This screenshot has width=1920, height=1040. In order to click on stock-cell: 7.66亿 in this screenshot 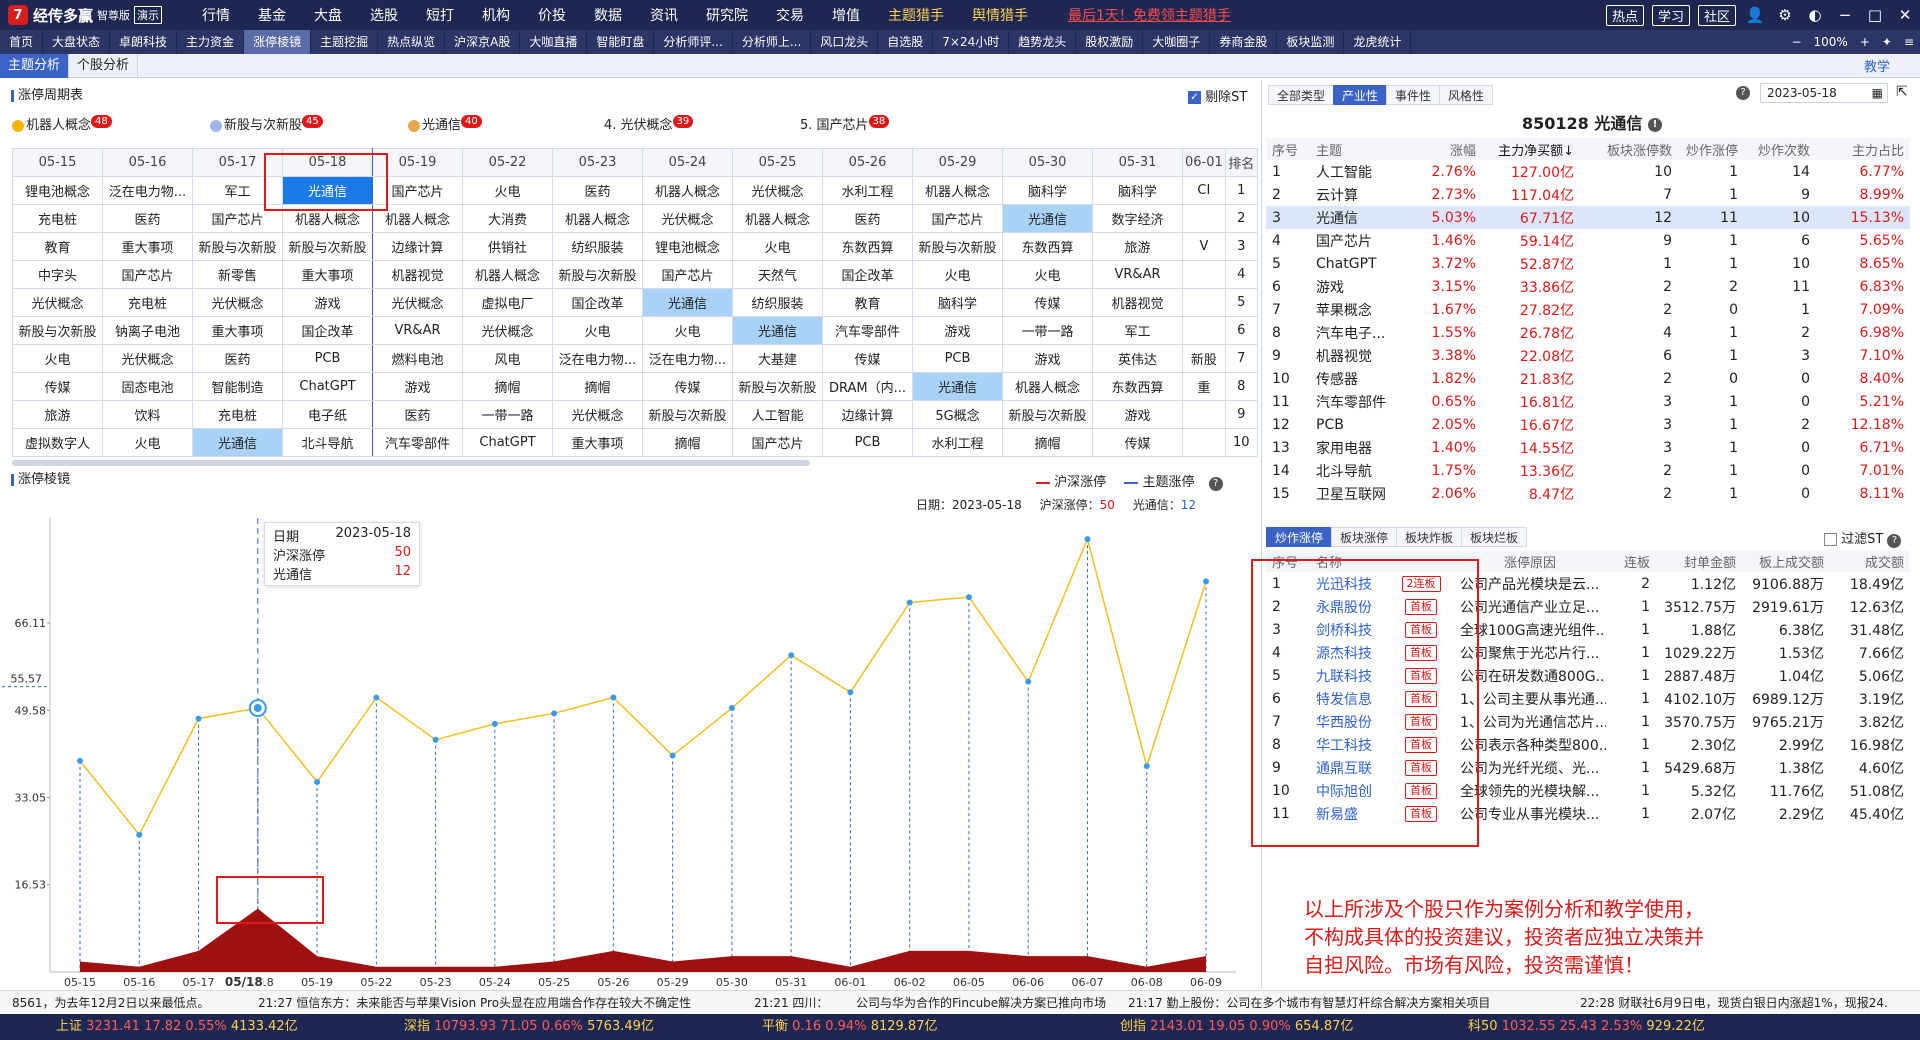, I will do `click(1881, 653)`.